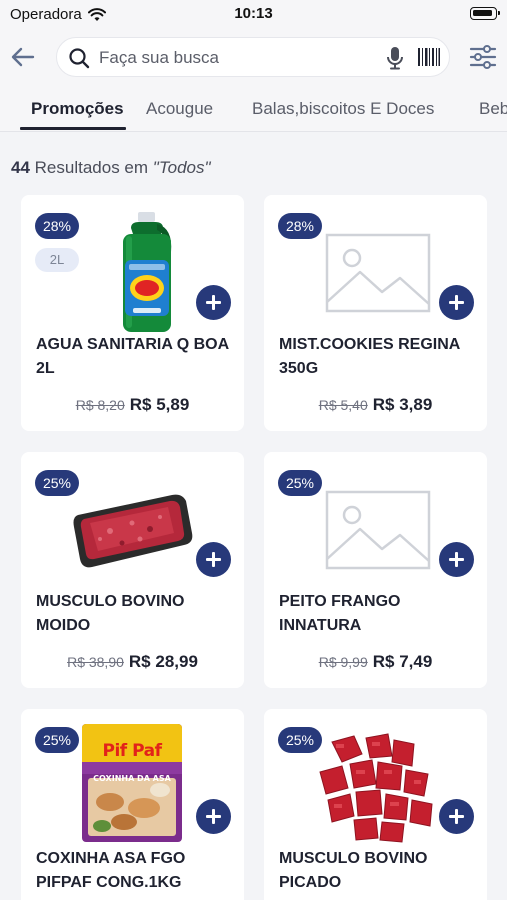 The height and width of the screenshot is (900, 507). I want to click on product-image-pifpaf-bag: Pif Paf COXINHA DA ASA, so click(132, 783).